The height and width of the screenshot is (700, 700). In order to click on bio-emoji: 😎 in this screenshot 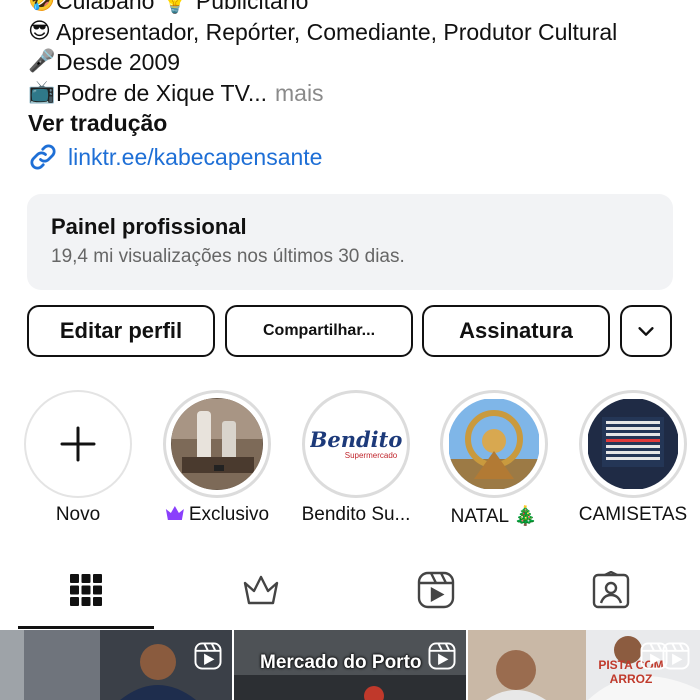, I will do `click(39, 31)`.